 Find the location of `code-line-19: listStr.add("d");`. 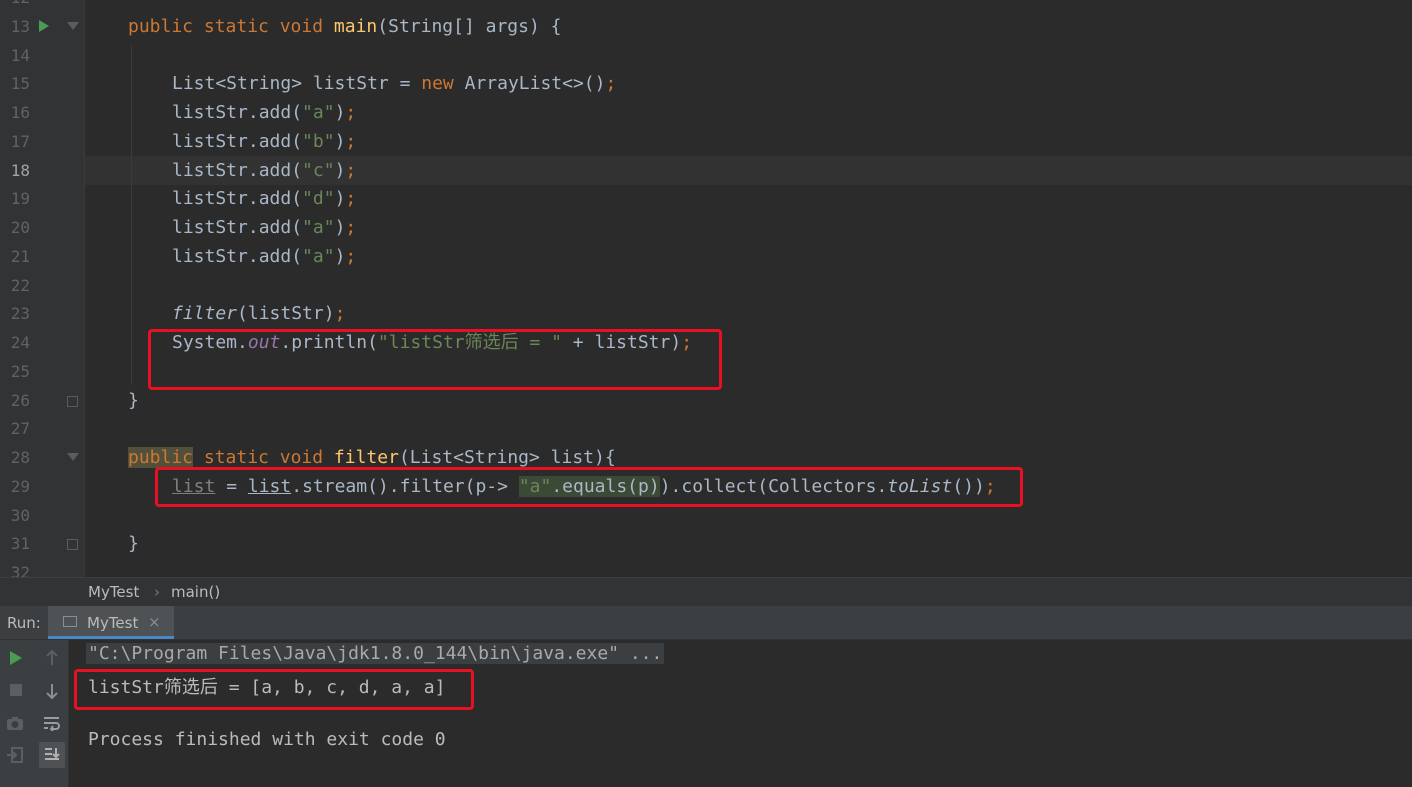

code-line-19: listStr.add("d"); is located at coordinates (264, 198).